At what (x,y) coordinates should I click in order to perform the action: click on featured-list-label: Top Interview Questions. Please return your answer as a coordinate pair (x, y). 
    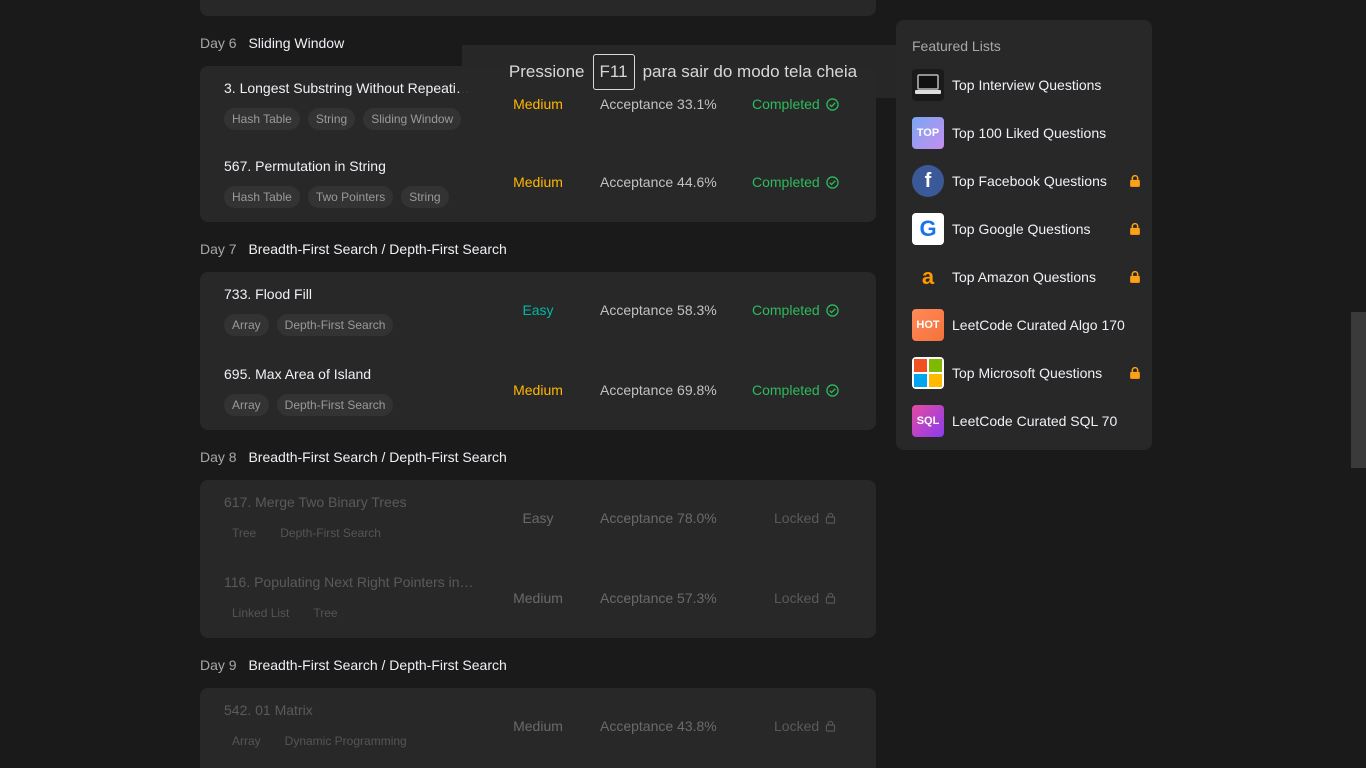
    Looking at the image, I should click on (1027, 85).